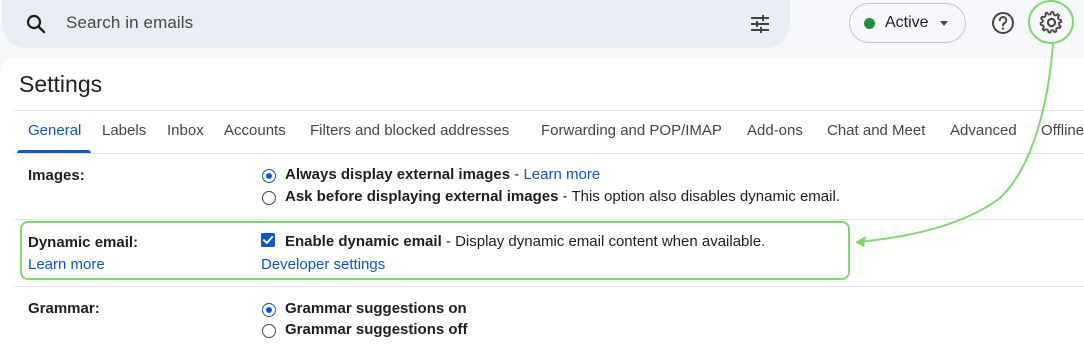  I want to click on tab-chat-meet: Chat and Meet, so click(876, 130).